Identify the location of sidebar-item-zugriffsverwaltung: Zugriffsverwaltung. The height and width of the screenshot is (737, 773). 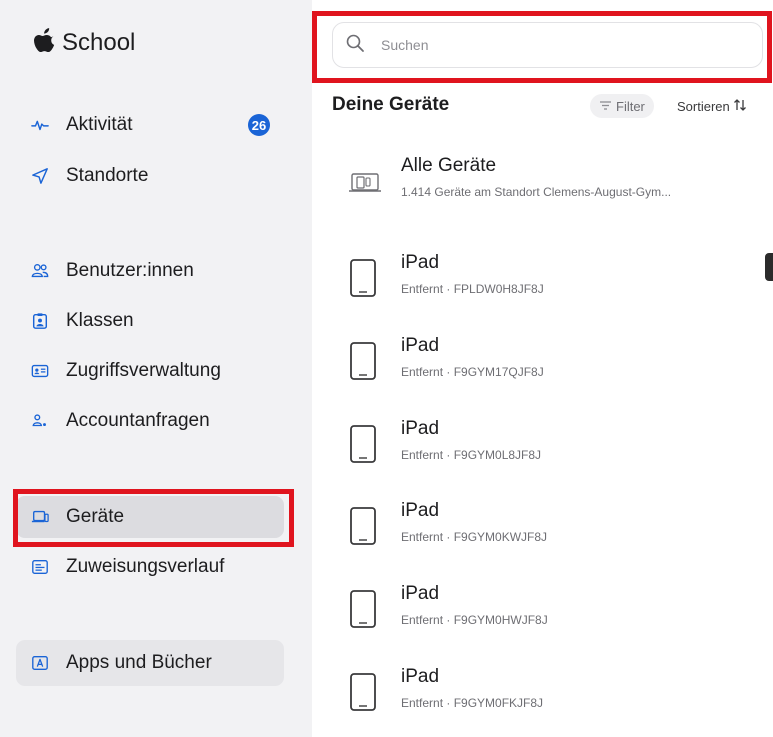
(150, 371).